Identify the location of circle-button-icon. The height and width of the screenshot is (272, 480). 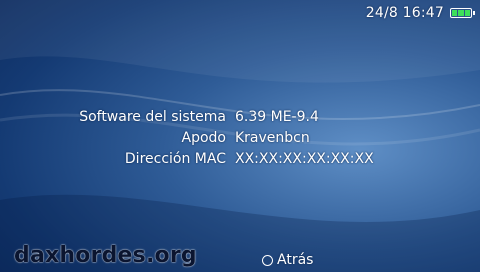
(267, 260).